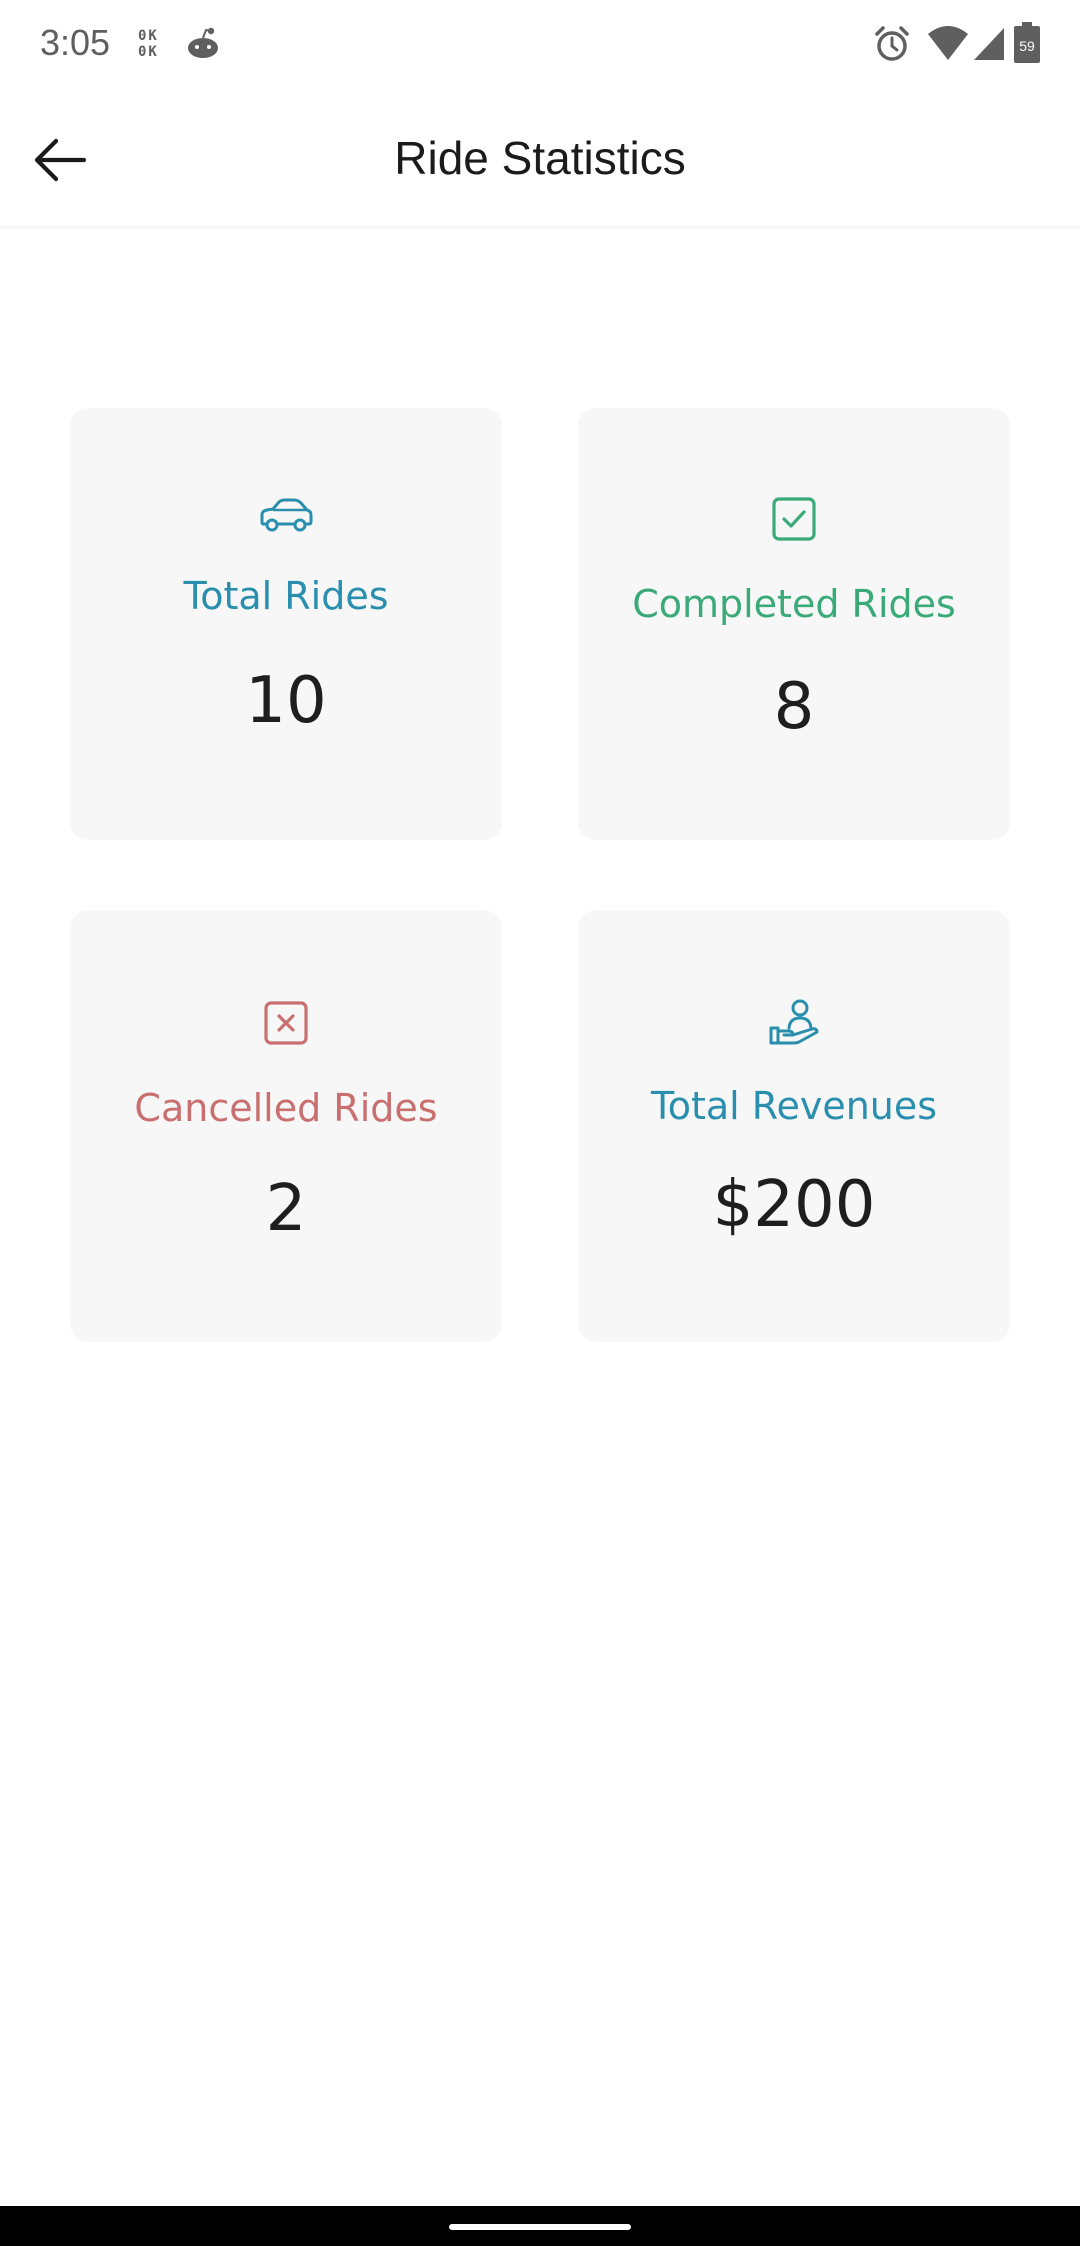  What do you see at coordinates (540, 45) in the screenshot?
I see `status-bar: 3:05 0K 0K 59` at bounding box center [540, 45].